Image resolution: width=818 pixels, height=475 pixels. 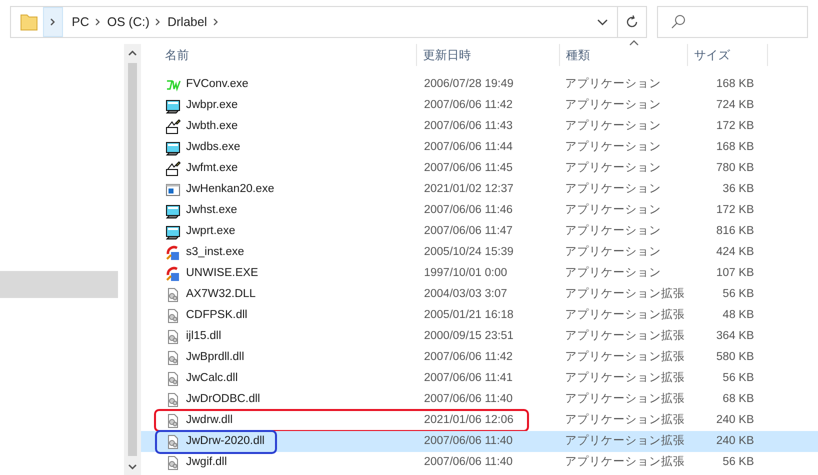 What do you see at coordinates (279, 55) in the screenshot?
I see `column-header: 名前` at bounding box center [279, 55].